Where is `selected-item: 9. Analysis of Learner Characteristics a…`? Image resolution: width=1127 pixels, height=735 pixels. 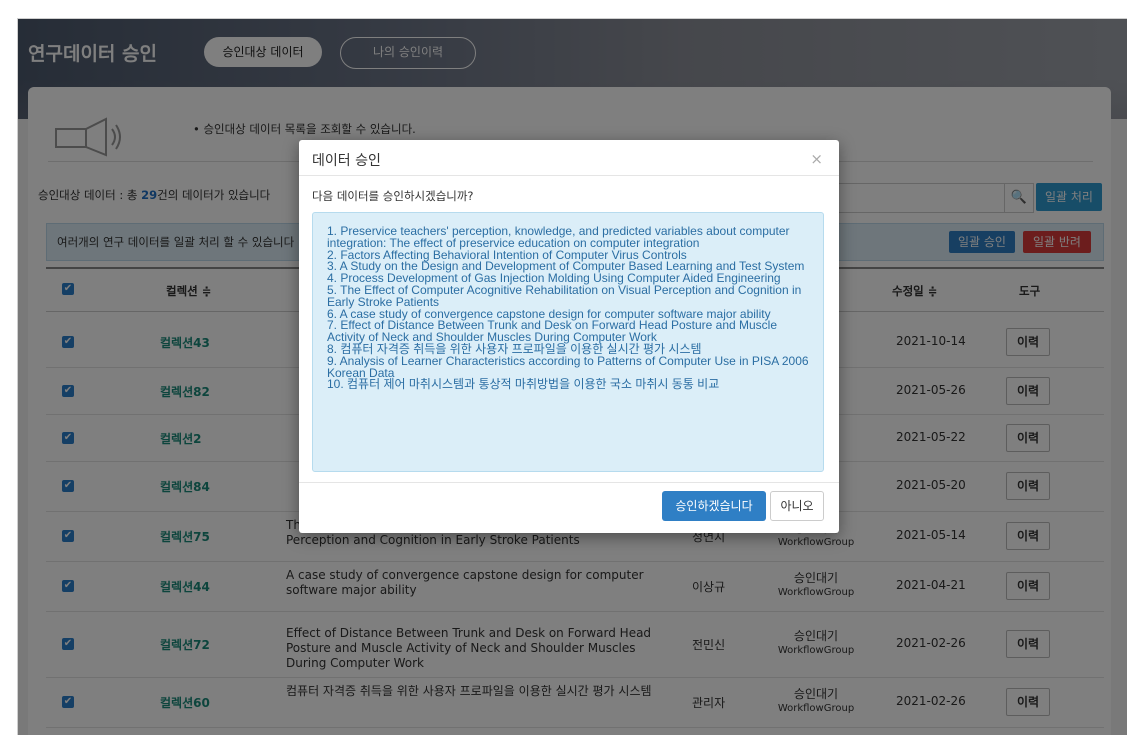 selected-item: 9. Analysis of Learner Characteristics a… is located at coordinates (568, 366).